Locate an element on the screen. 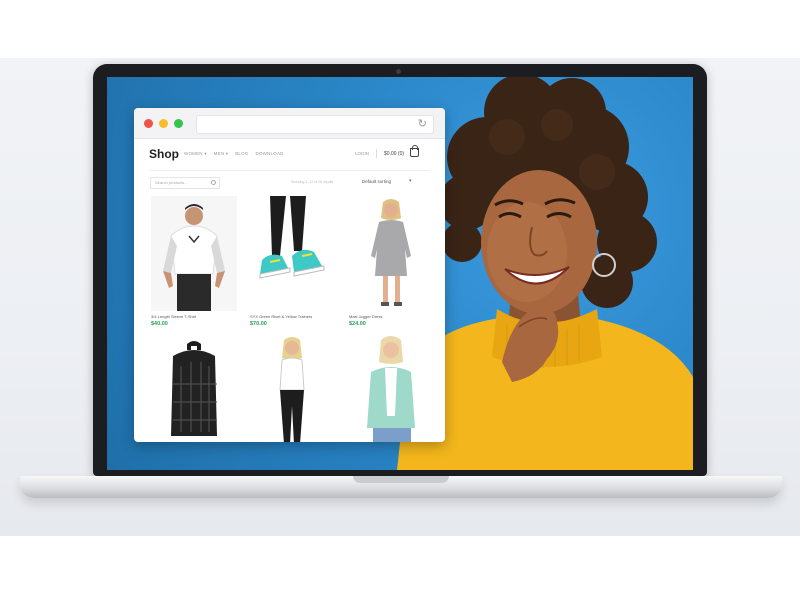 The height and width of the screenshot is (600, 800). nav-item-download: DOWNLOAD is located at coordinates (270, 154).